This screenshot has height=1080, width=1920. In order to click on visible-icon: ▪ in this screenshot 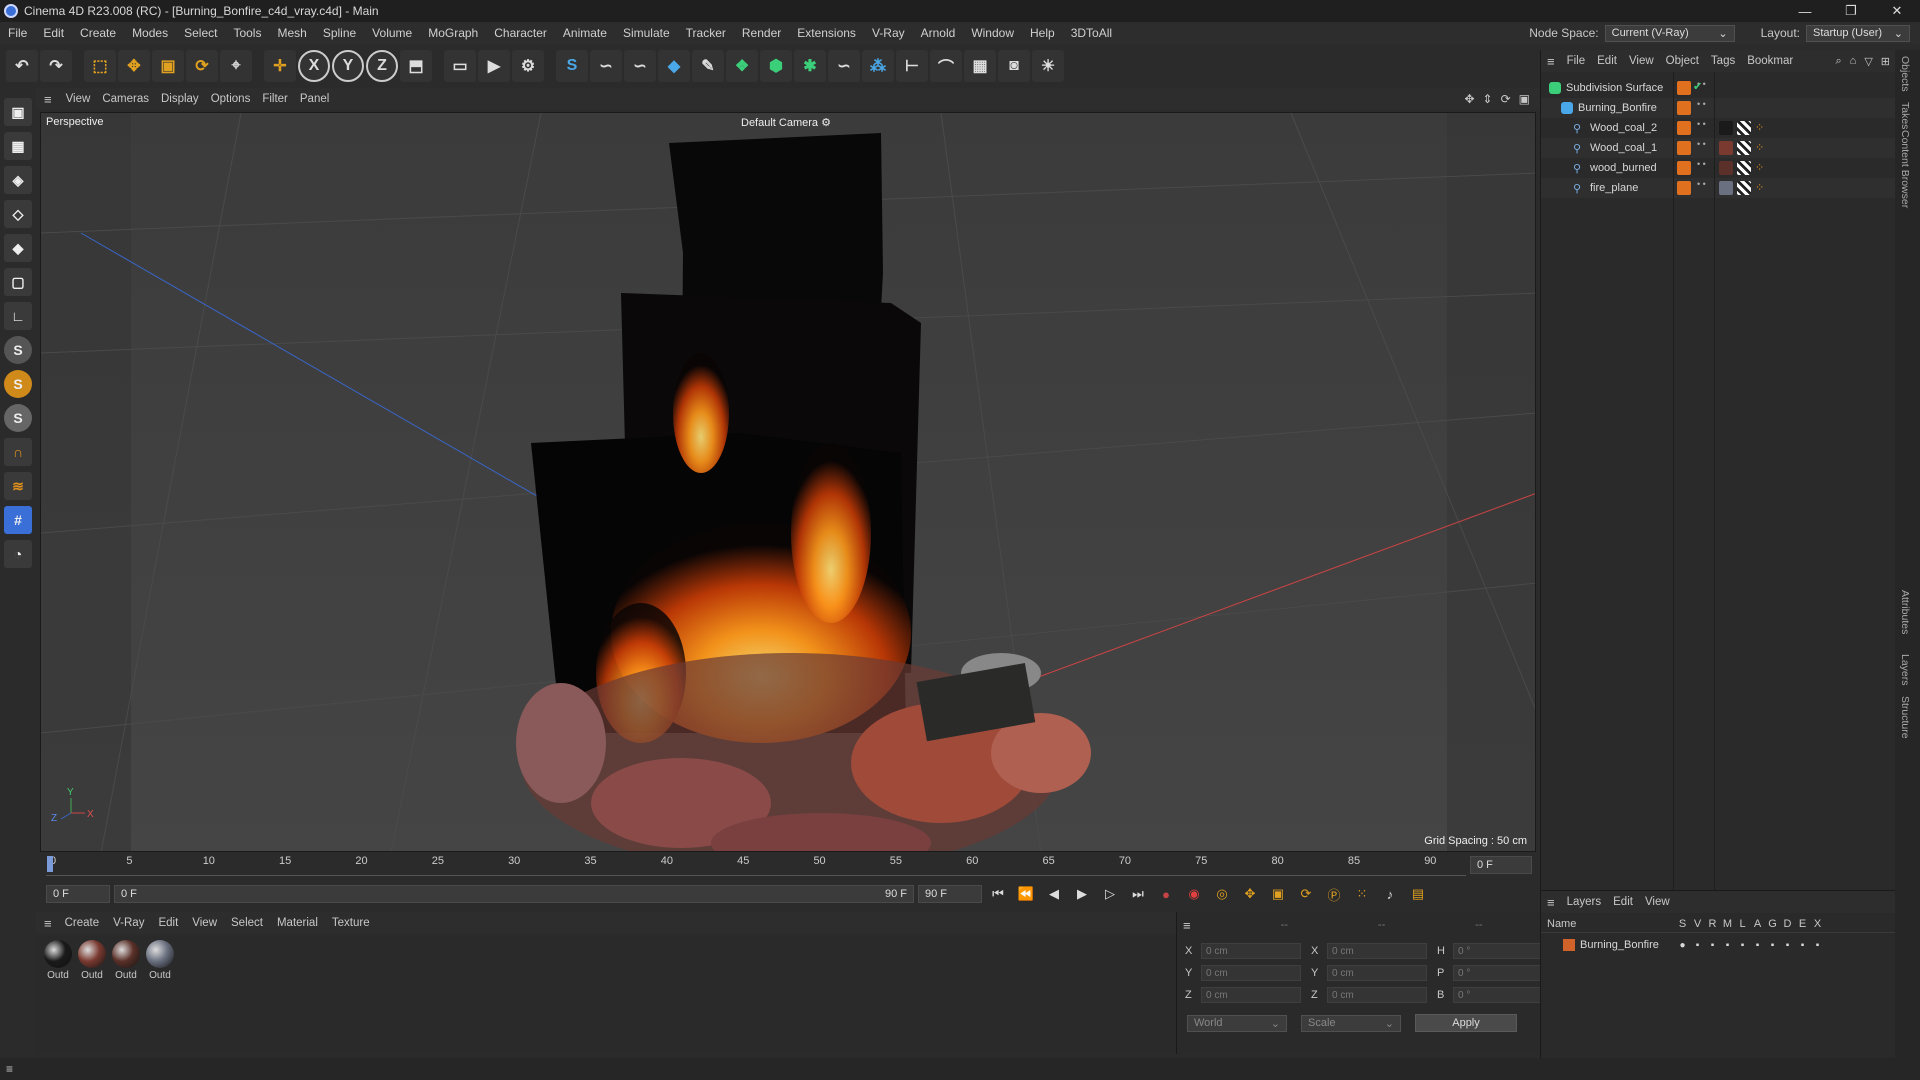, I will do `click(1697, 945)`.